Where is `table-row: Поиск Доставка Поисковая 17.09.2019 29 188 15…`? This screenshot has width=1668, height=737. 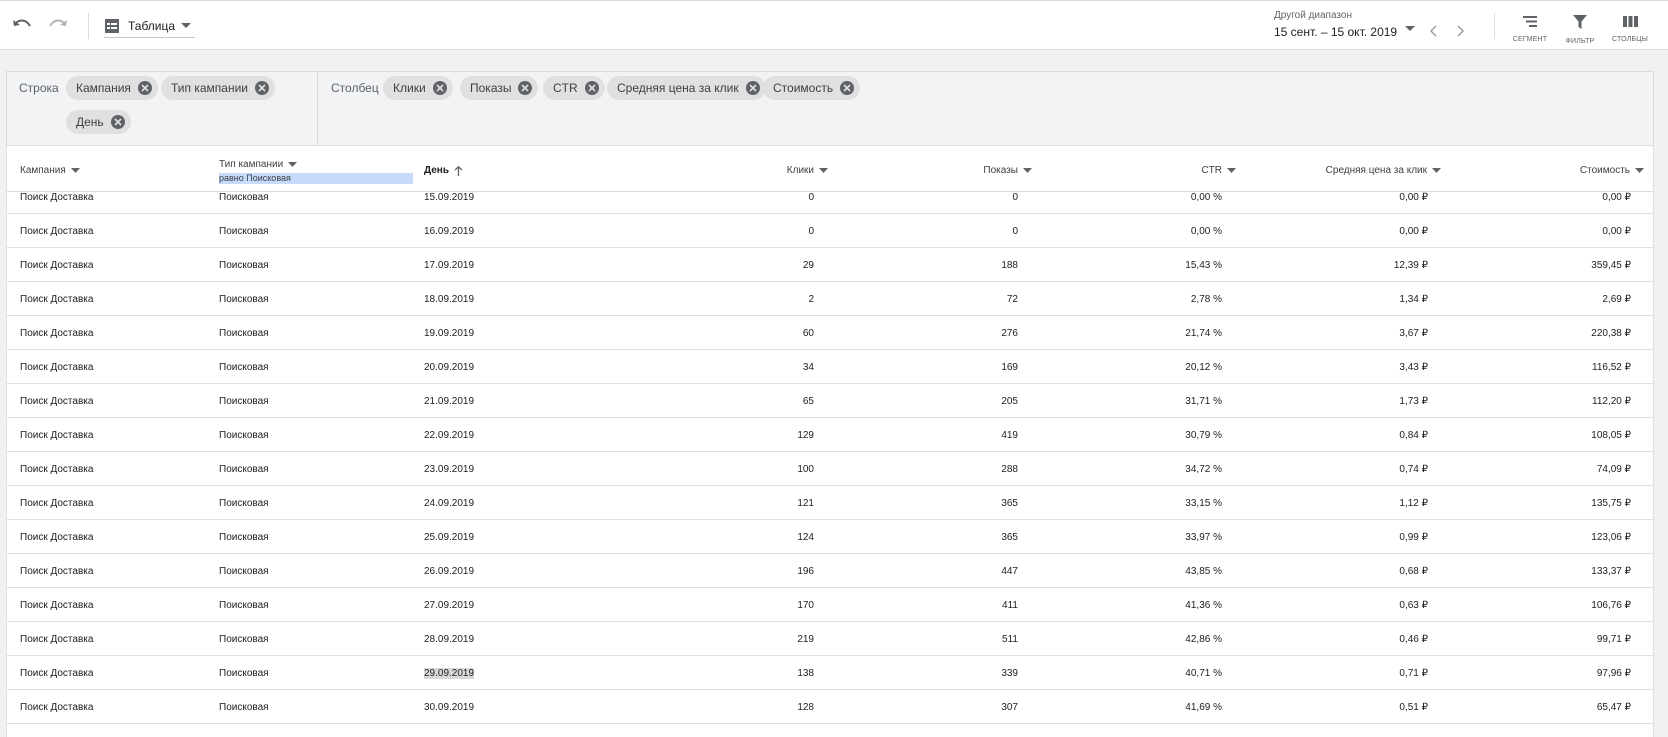
table-row: Поиск Доставка Поисковая 17.09.2019 29 188 15… is located at coordinates (830, 265).